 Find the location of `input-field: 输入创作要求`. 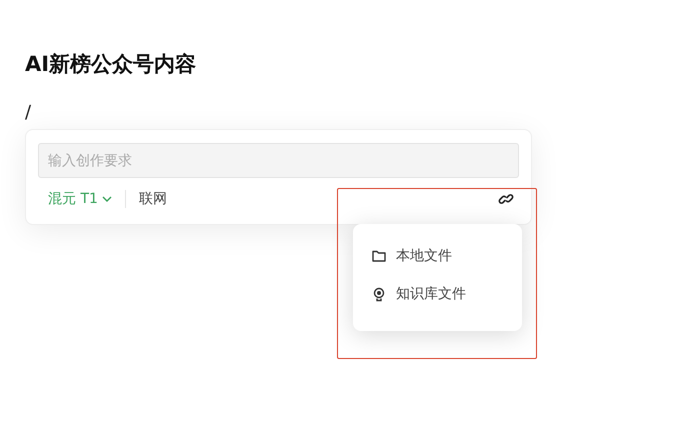

input-field: 输入创作要求 is located at coordinates (278, 160).